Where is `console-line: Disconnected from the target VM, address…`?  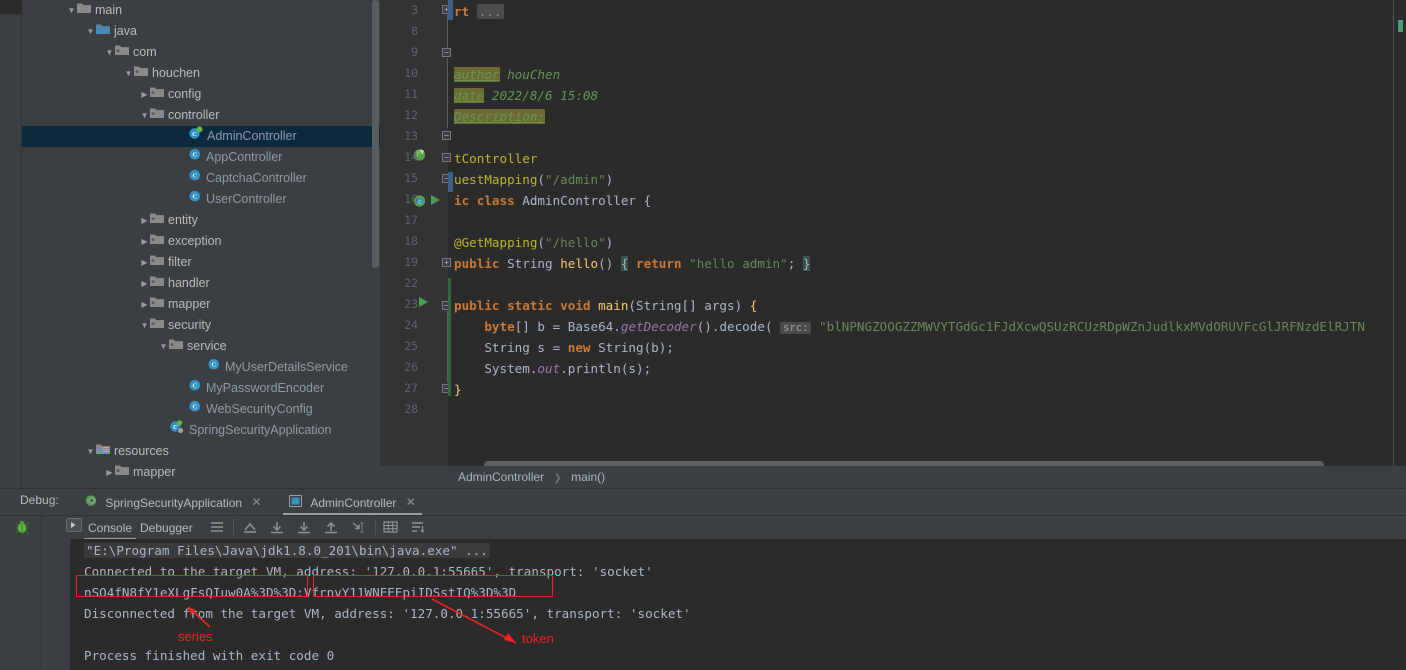 console-line: Disconnected from the target VM, address… is located at coordinates (387, 613).